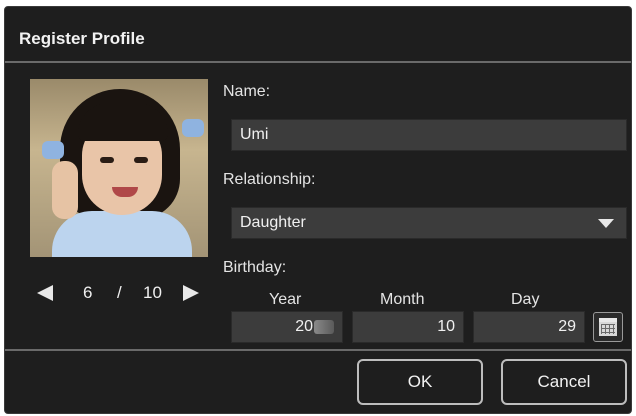 The height and width of the screenshot is (416, 636). Describe the element at coordinates (82, 38) in the screenshot. I see `dialog-title: Register Profile` at that location.